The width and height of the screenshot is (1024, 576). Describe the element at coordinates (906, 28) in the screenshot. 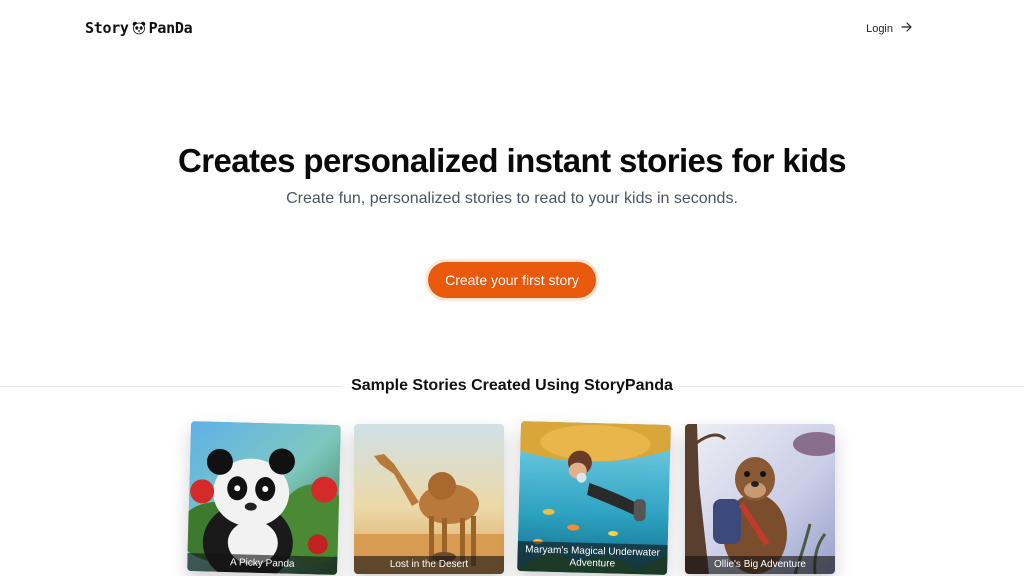

I see `arrow-right-icon` at that location.